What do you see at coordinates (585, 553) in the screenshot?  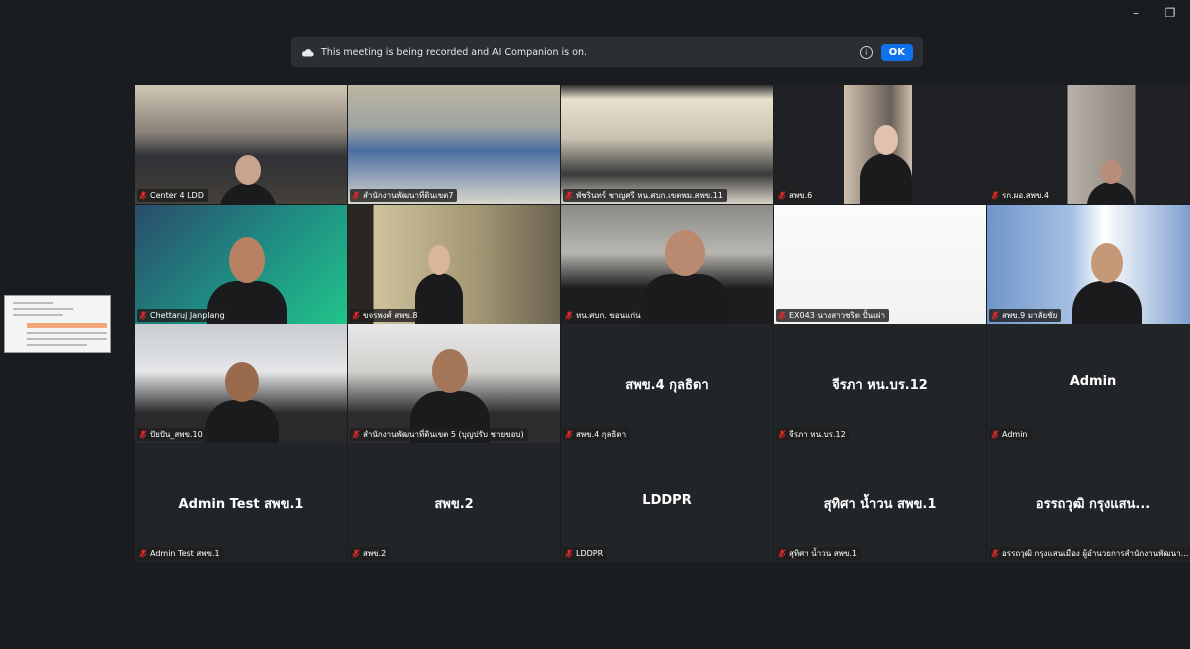 I see `participant-name-tag: LDDPR` at bounding box center [585, 553].